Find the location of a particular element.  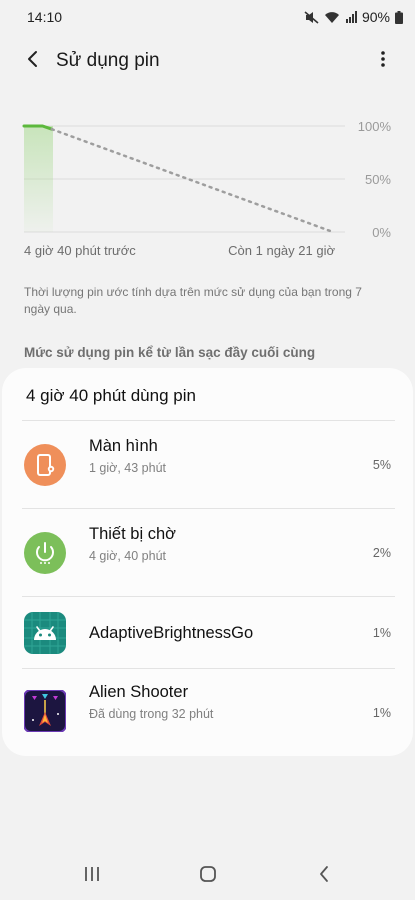

recents-button is located at coordinates (92, 876).